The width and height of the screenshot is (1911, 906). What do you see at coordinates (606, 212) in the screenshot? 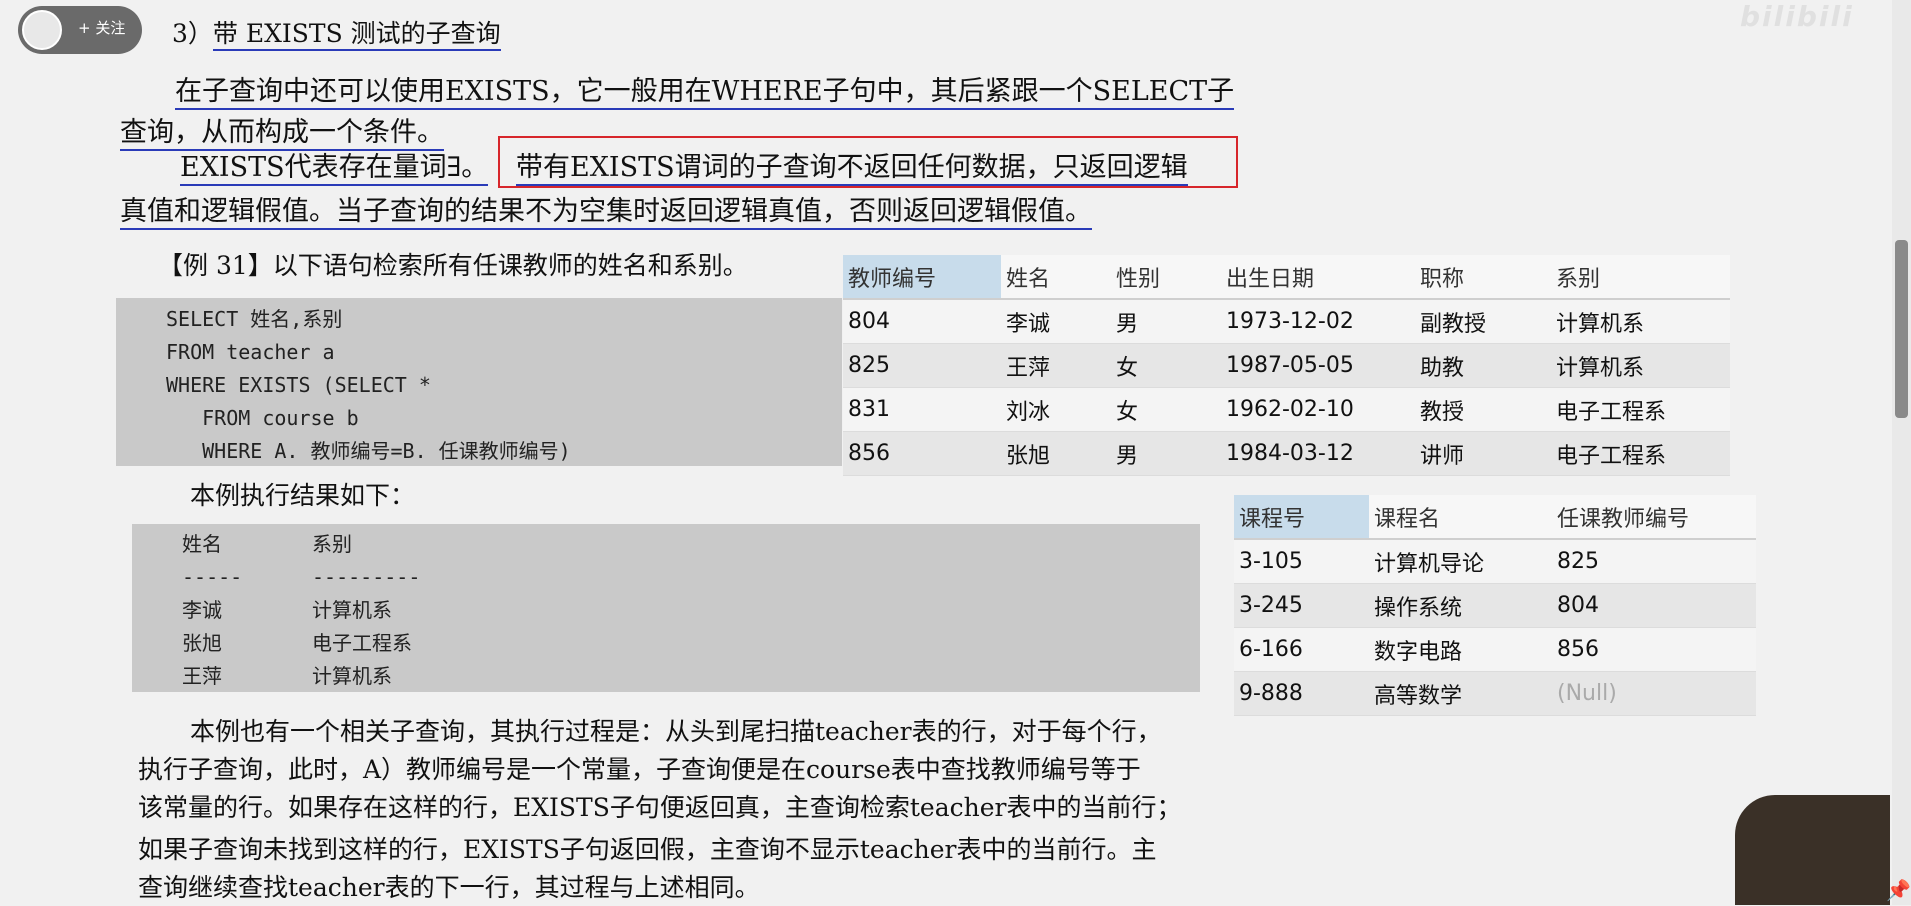
I see `para2-line2: 真值和逻辑假值。当子查询的结果不为空集时返回逻辑真值，否则返回逻辑假值。` at bounding box center [606, 212].